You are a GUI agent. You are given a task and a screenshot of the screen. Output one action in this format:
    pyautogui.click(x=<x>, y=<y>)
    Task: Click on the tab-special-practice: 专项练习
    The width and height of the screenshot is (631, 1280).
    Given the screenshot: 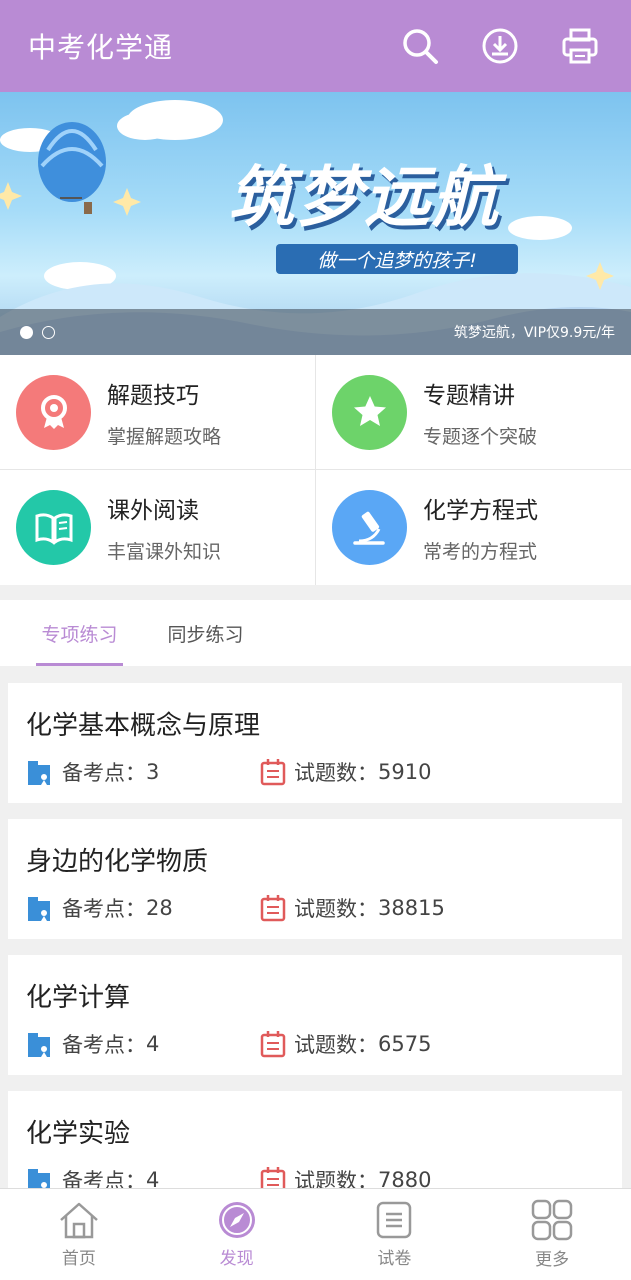 What is the action you would take?
    pyautogui.click(x=79, y=633)
    